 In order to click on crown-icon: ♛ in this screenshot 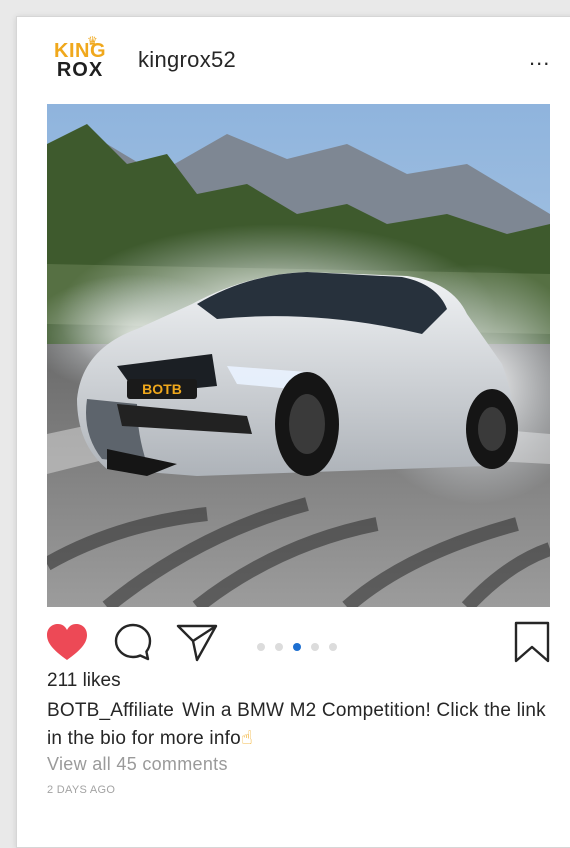, I will do `click(92, 41)`.